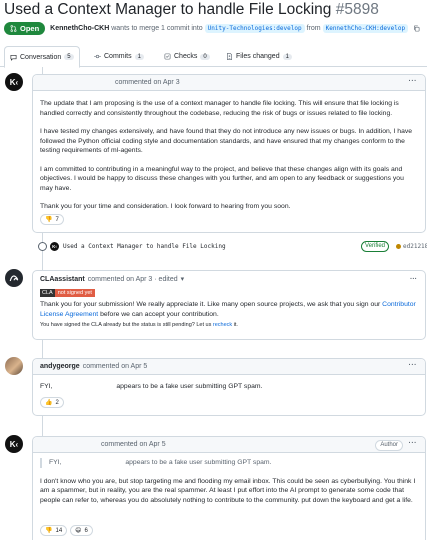  I want to click on reactions: 👎 14 😄 6, so click(68, 532).